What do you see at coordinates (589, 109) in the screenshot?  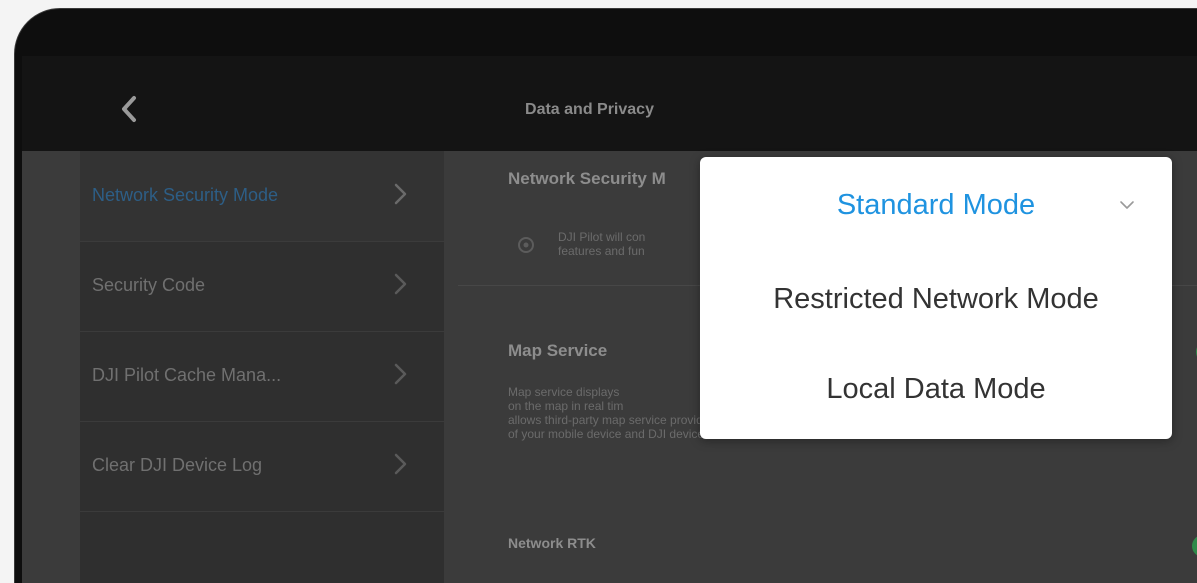 I see `page-title: Data and Privacy` at bounding box center [589, 109].